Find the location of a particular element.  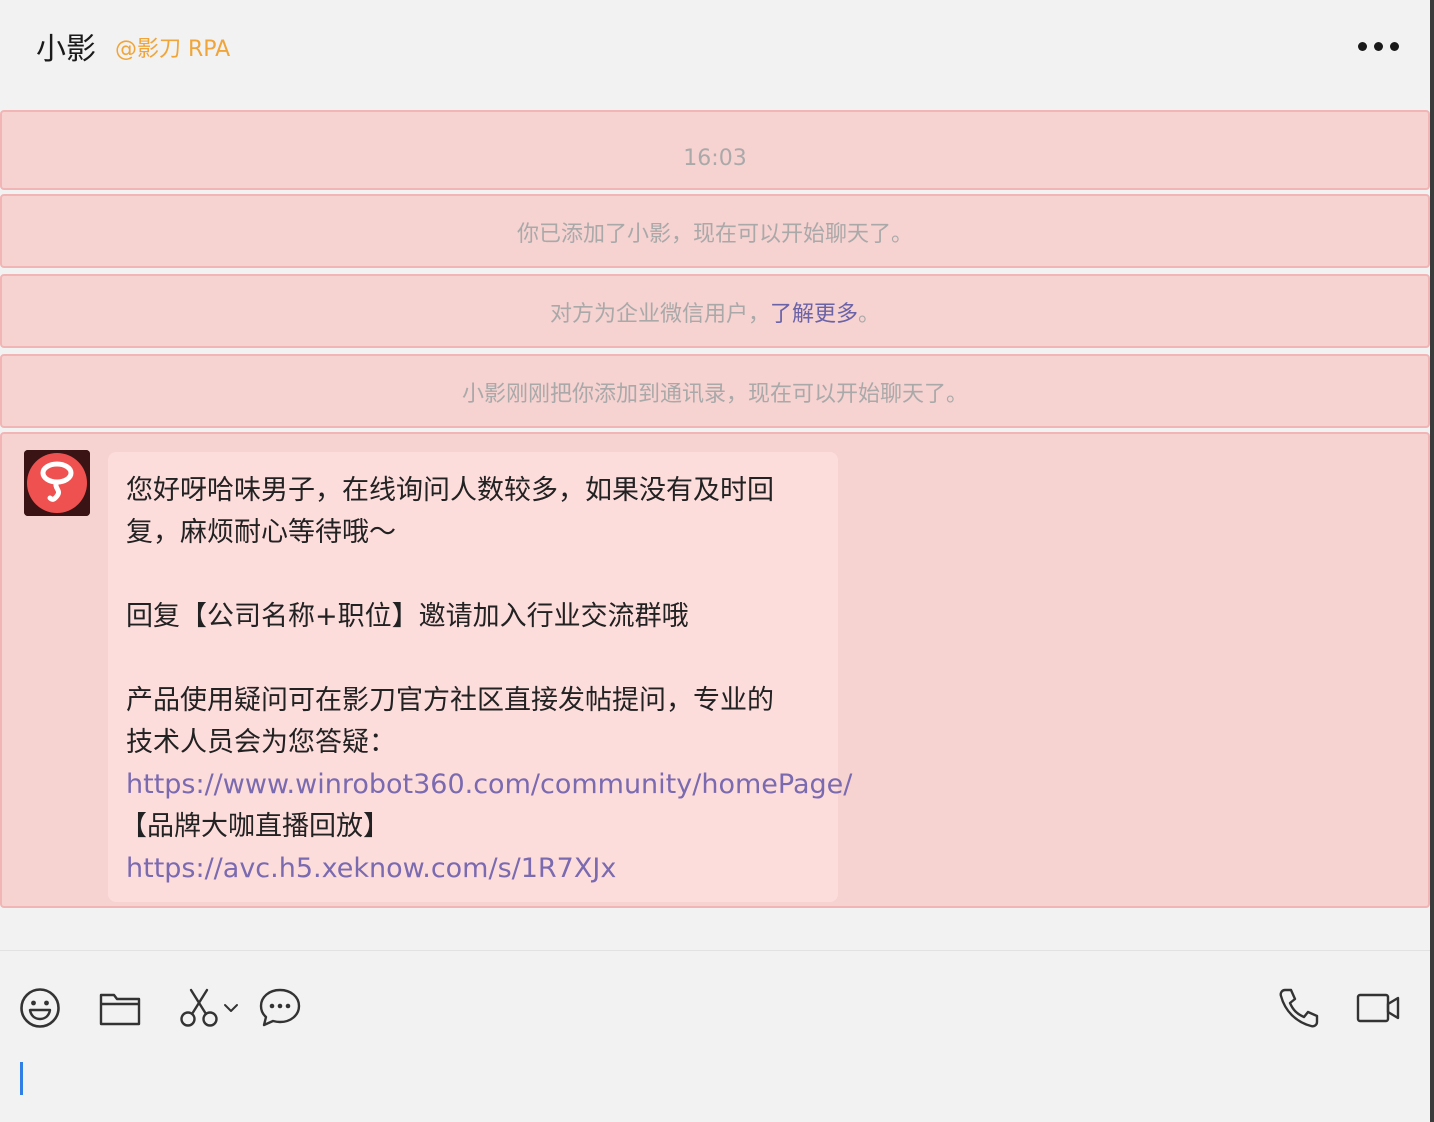

phone-icon is located at coordinates (1299, 1008).